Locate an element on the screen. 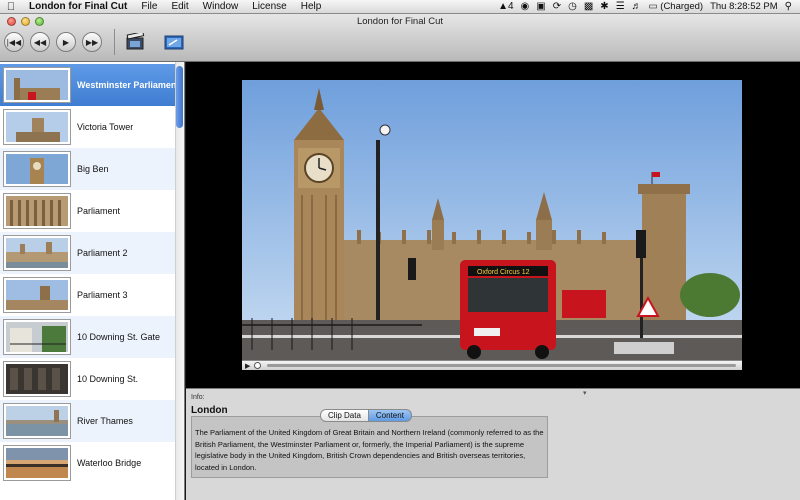 The height and width of the screenshot is (500, 800). rewind-icon: ◀◀ is located at coordinates (40, 42).